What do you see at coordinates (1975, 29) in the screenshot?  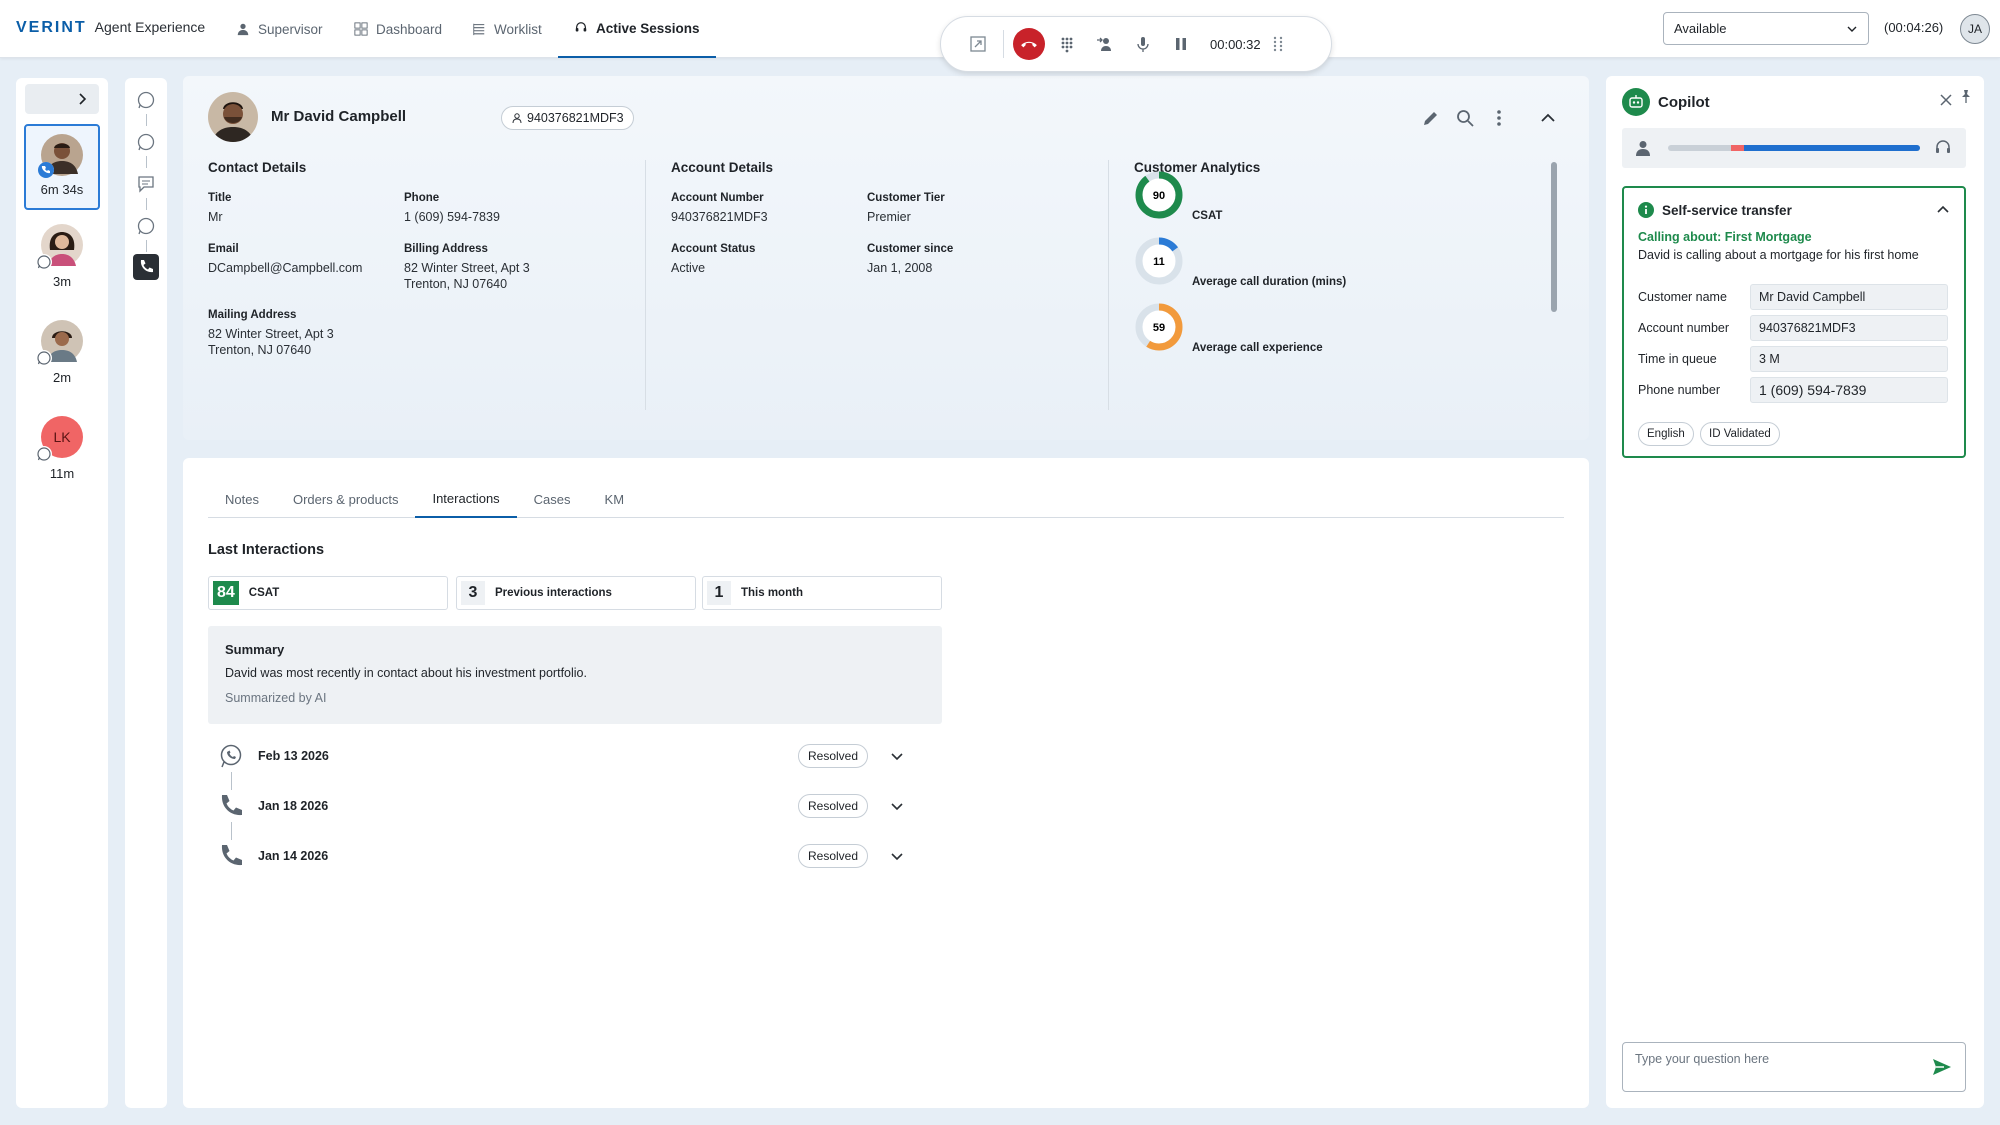 I see `user-avatar: JA` at bounding box center [1975, 29].